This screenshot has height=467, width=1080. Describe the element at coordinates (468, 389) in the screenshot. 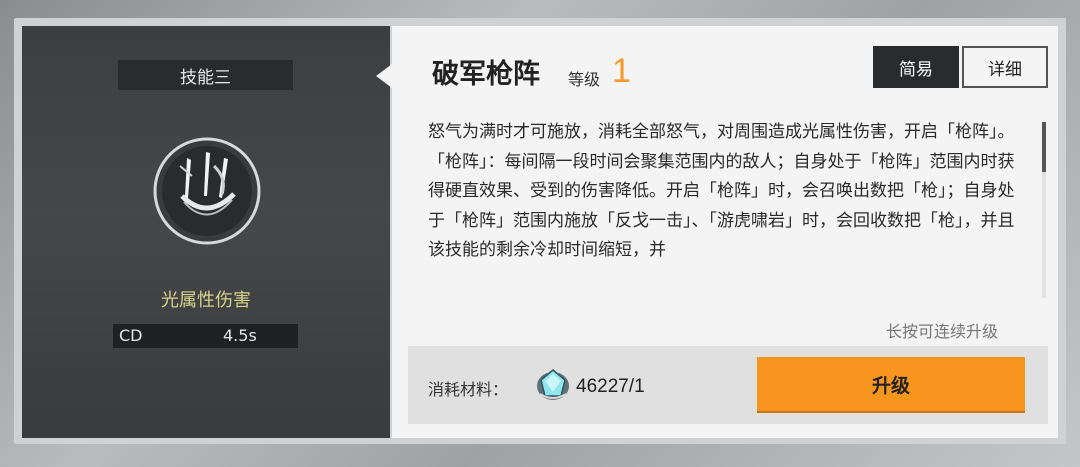

I see `material-label: 消耗材料：` at that location.